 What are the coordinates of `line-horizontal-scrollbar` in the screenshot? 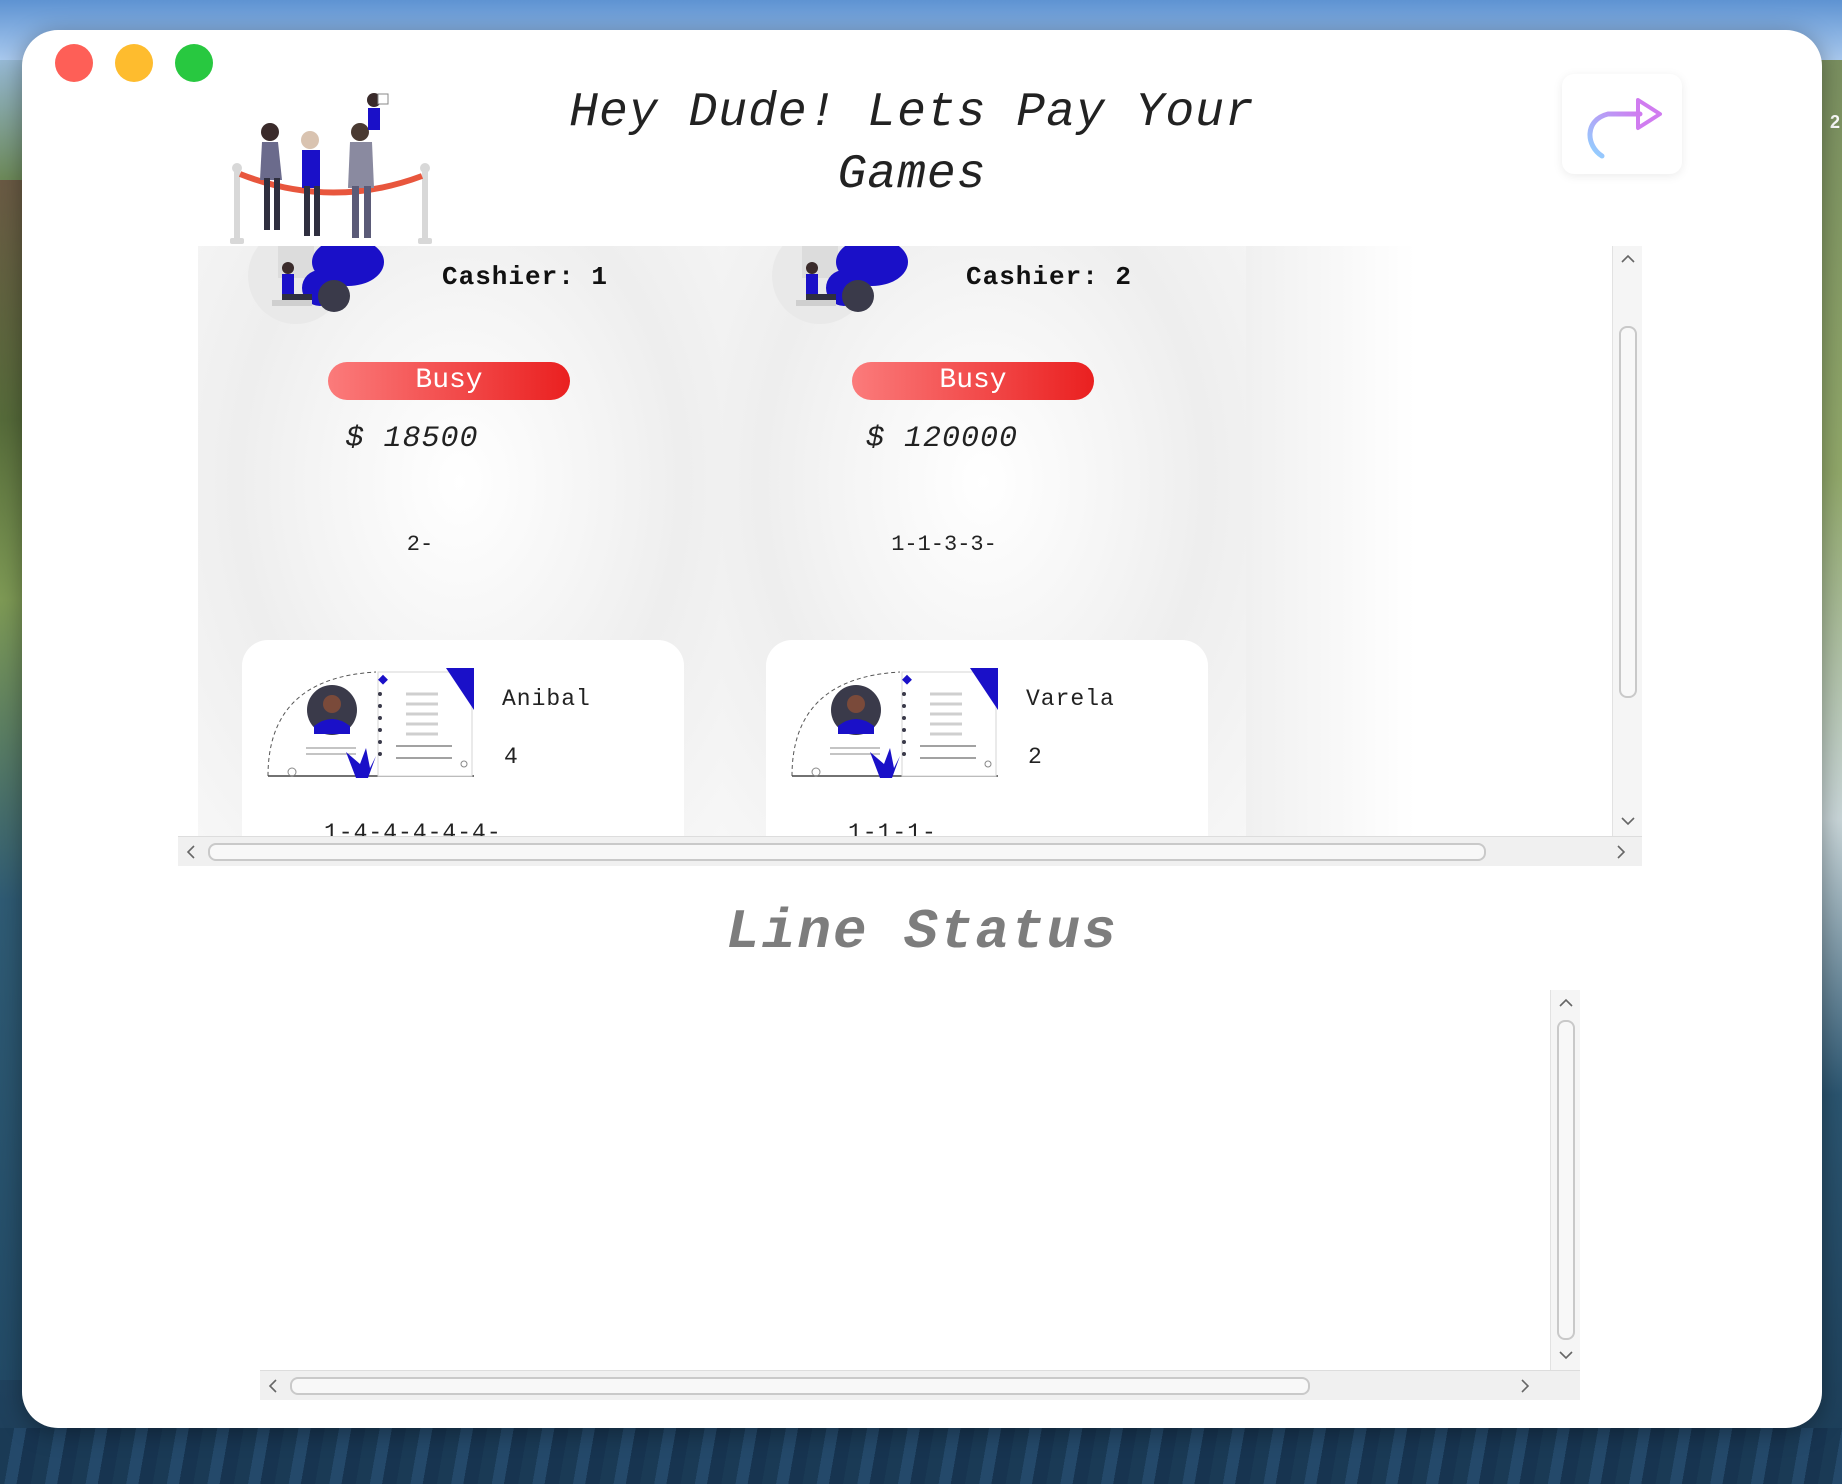 It's located at (920, 1385).